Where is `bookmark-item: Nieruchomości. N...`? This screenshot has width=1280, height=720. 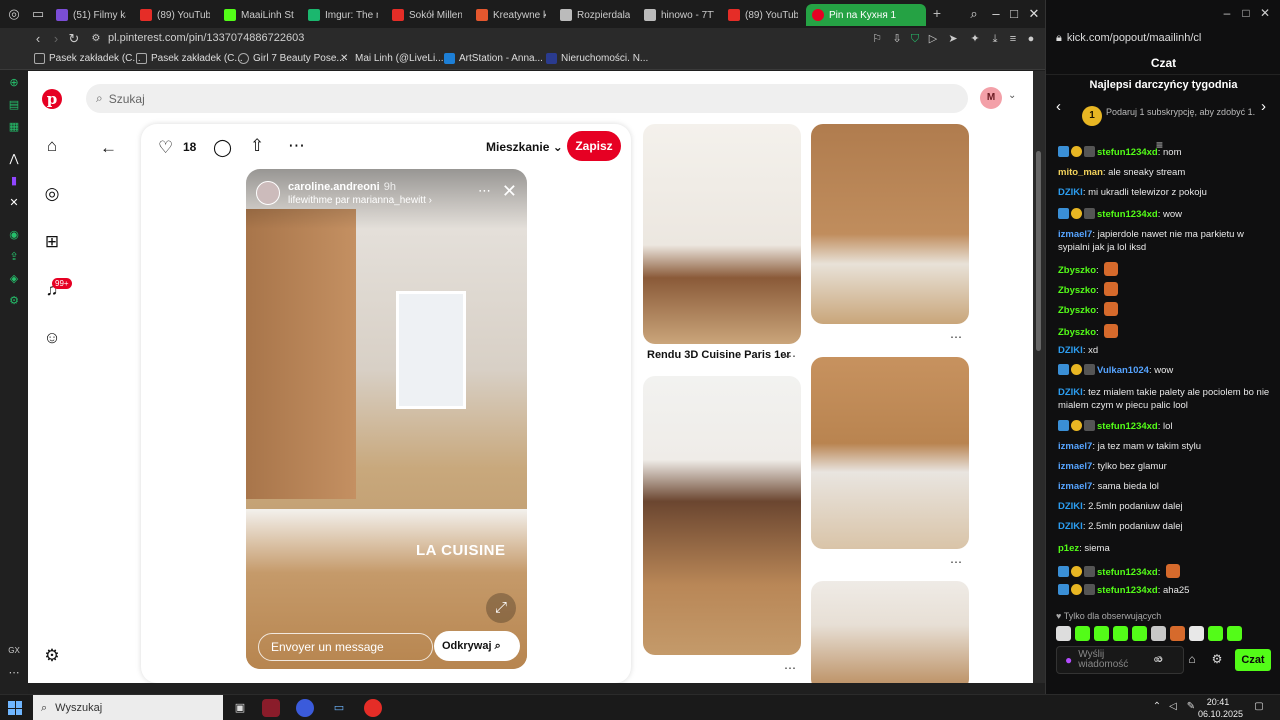 bookmark-item: Nieruchomości. N... is located at coordinates (597, 58).